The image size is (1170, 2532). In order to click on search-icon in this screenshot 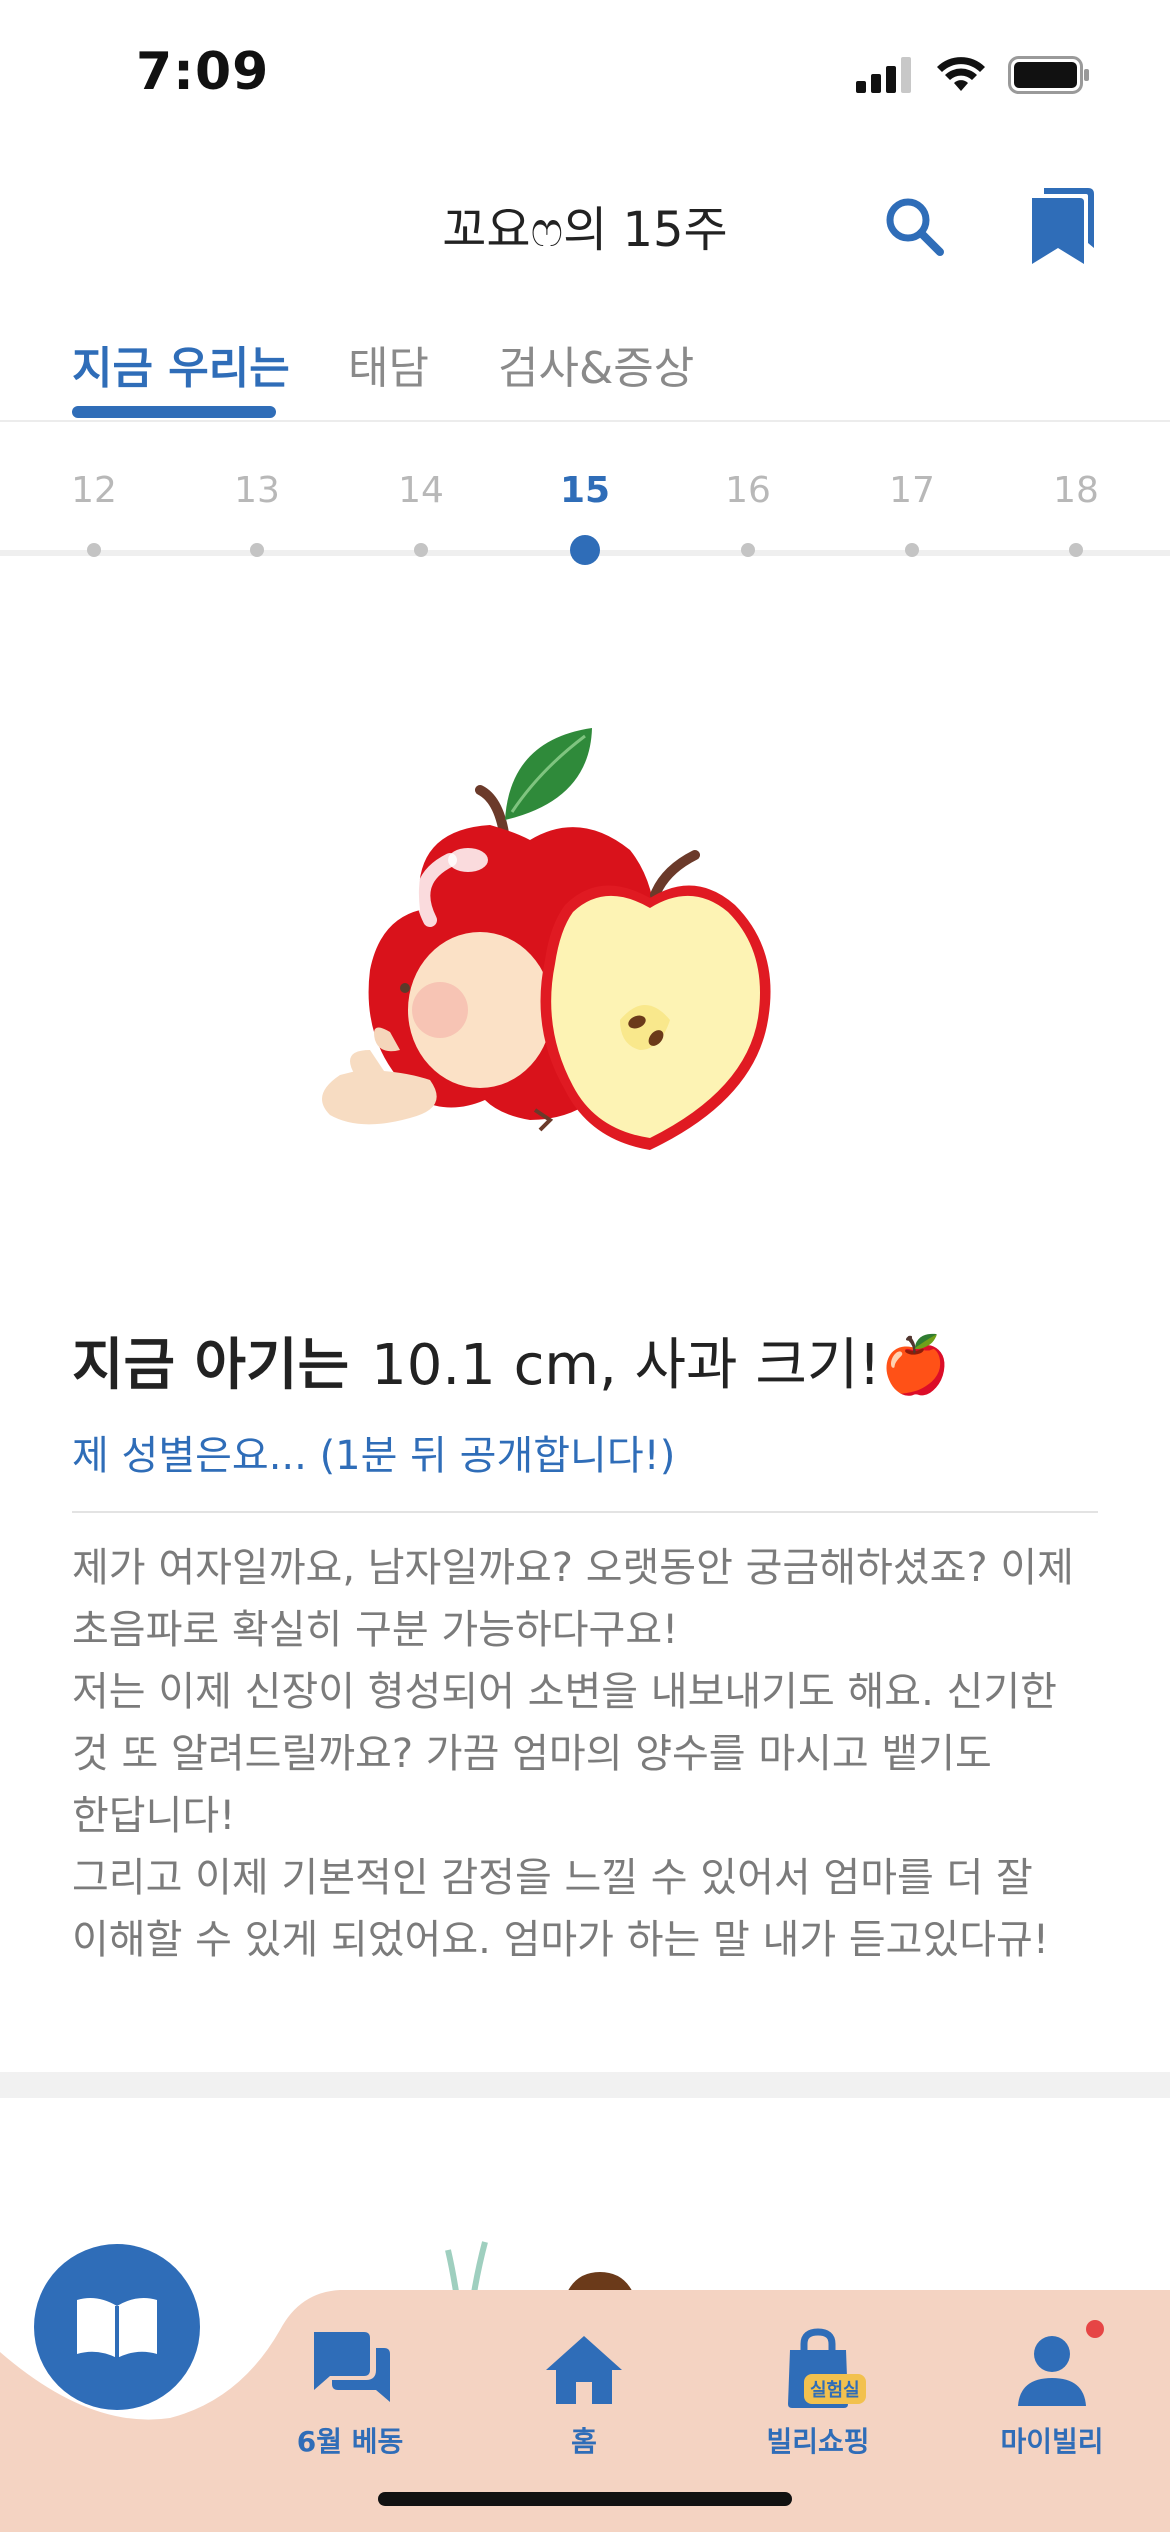, I will do `click(915, 227)`.